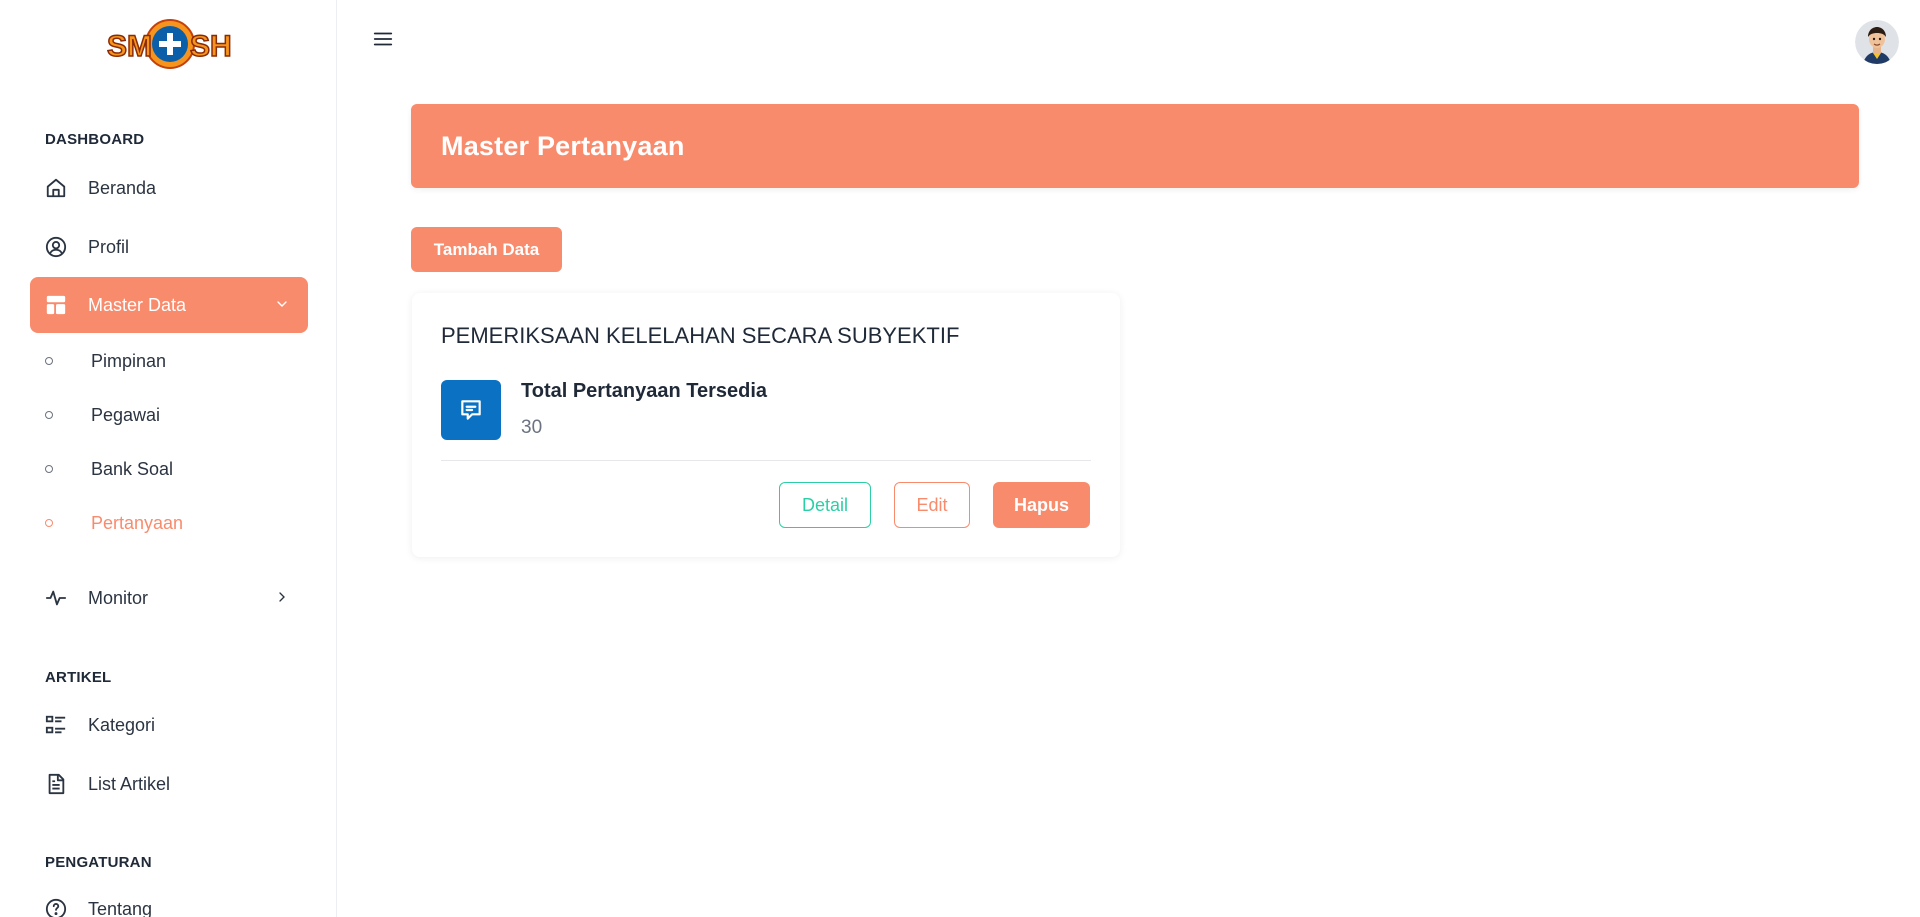 The width and height of the screenshot is (1920, 917). What do you see at coordinates (282, 597) in the screenshot?
I see `chevron-right-icon` at bounding box center [282, 597].